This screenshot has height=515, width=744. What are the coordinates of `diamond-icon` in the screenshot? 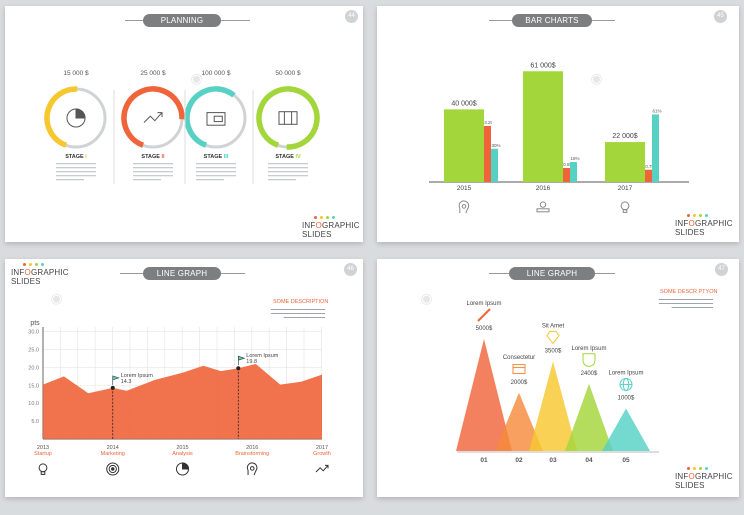 It's located at (553, 337).